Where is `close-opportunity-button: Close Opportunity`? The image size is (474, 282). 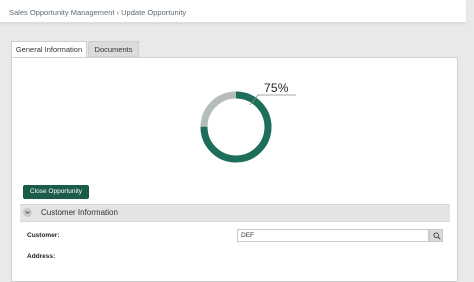
close-opportunity-button: Close Opportunity is located at coordinates (56, 192).